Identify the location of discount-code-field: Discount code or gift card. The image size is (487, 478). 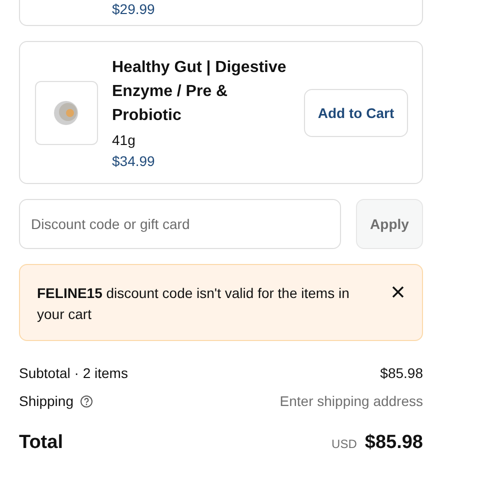
(180, 224).